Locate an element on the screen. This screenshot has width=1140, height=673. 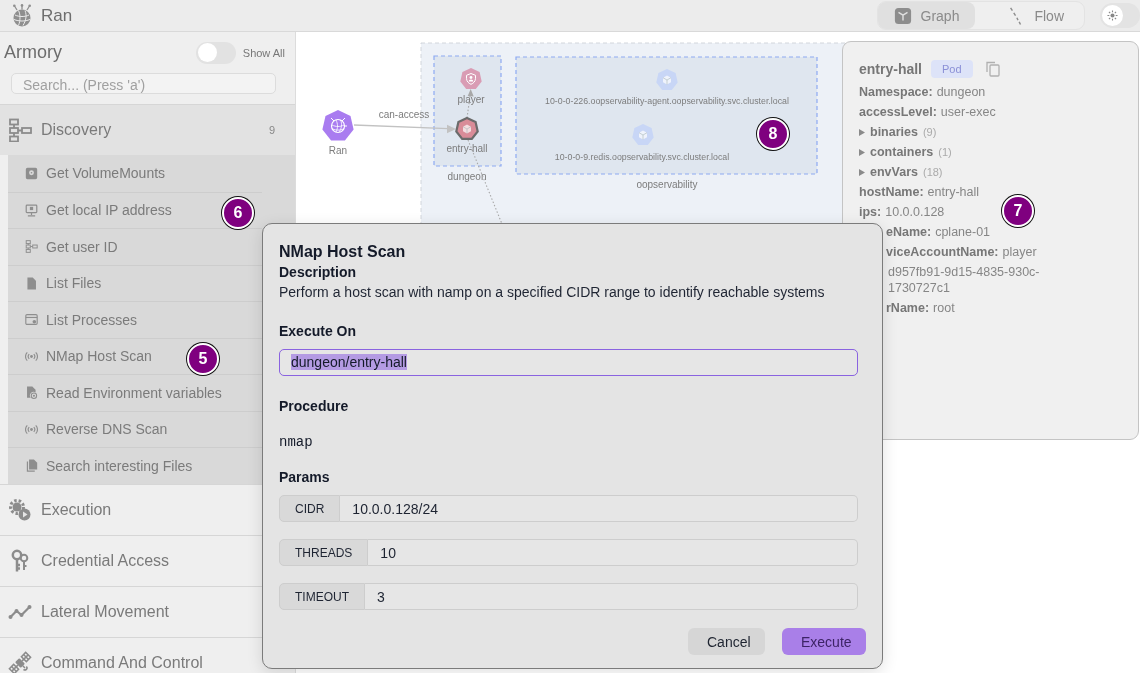
item-count: (9) is located at coordinates (929, 132).